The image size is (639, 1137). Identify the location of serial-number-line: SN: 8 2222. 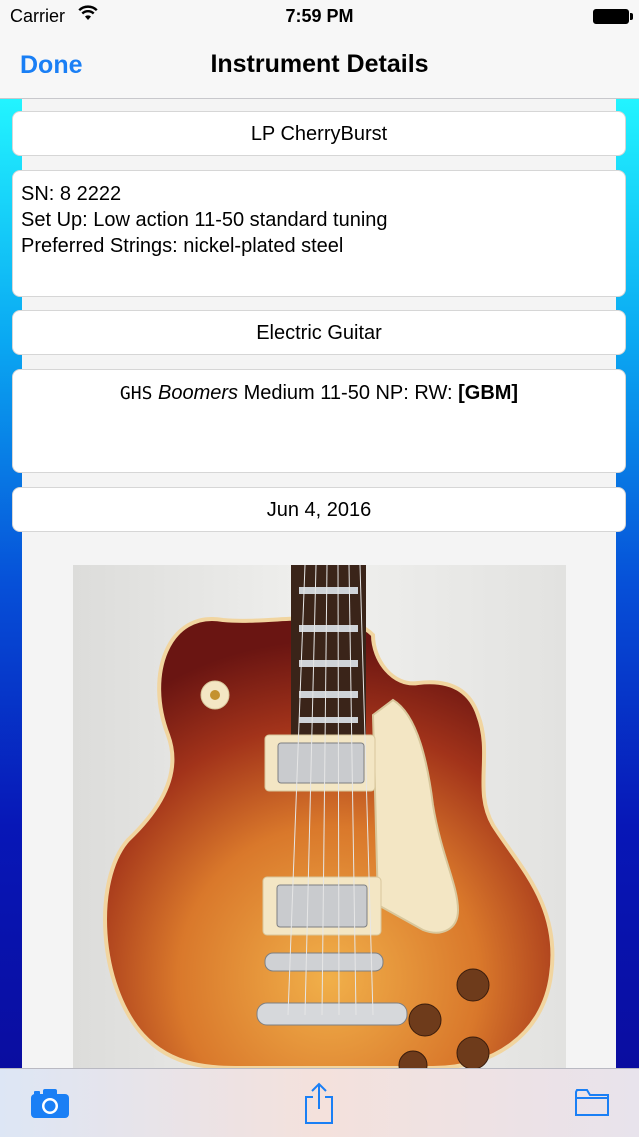
(71, 194).